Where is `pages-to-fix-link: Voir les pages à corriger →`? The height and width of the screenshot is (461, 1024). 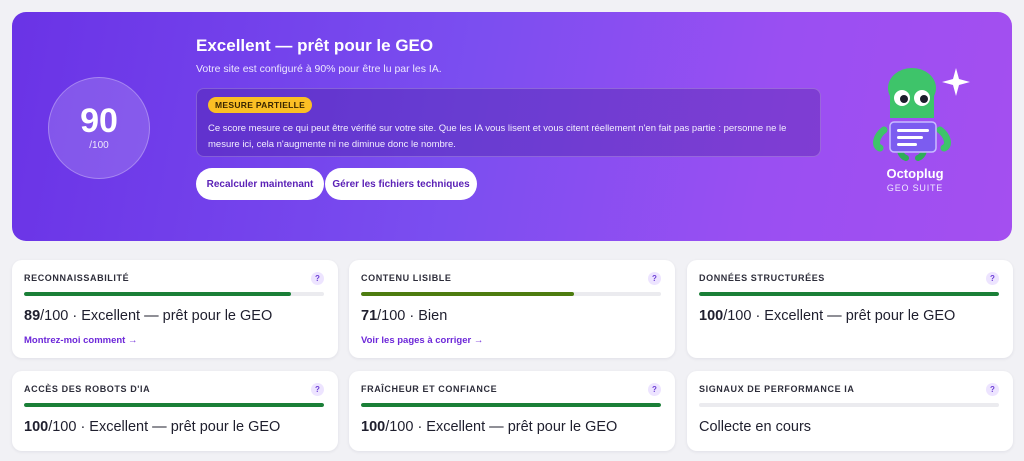
pages-to-fix-link: Voir les pages à corriger → is located at coordinates (422, 340).